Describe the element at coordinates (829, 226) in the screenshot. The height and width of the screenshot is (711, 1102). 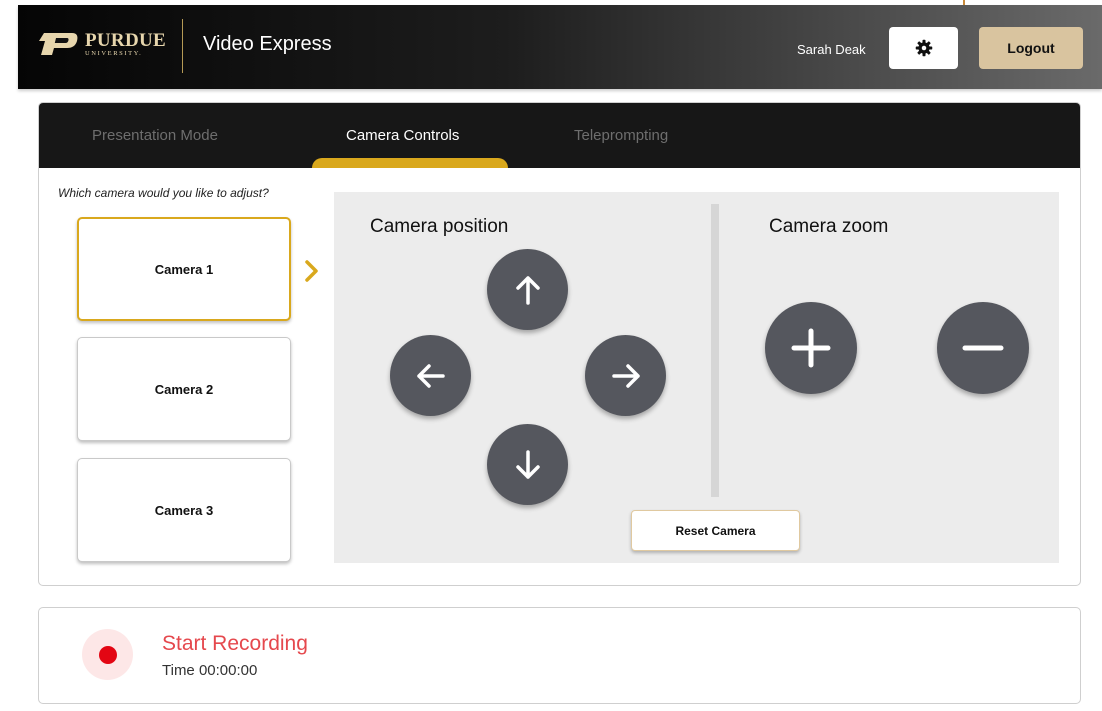
I see `camera-zoom-heading: Camera zoom` at that location.